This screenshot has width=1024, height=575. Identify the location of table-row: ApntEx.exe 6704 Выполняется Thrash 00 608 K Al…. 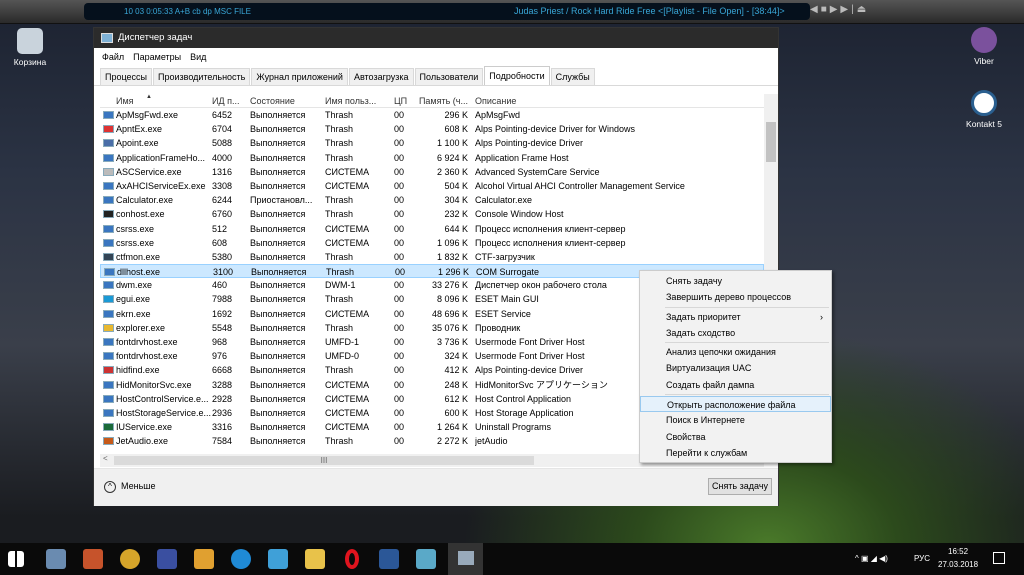
(432, 129).